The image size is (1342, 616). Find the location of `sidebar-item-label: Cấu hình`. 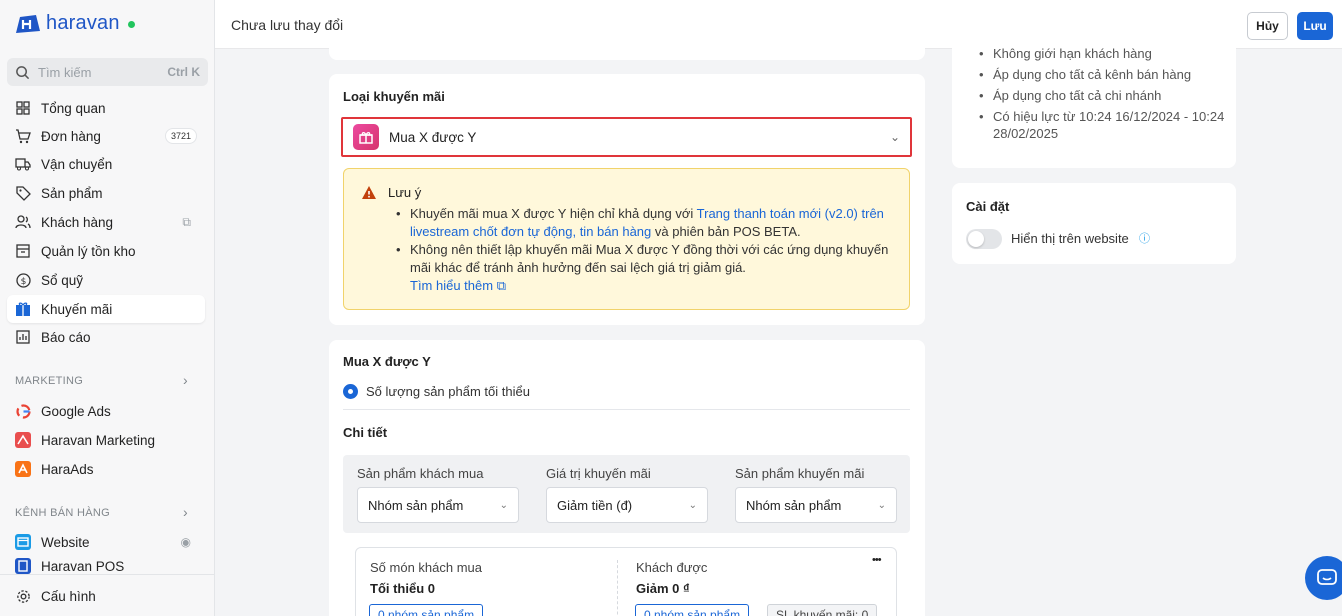

sidebar-item-label: Cấu hình is located at coordinates (68, 596).